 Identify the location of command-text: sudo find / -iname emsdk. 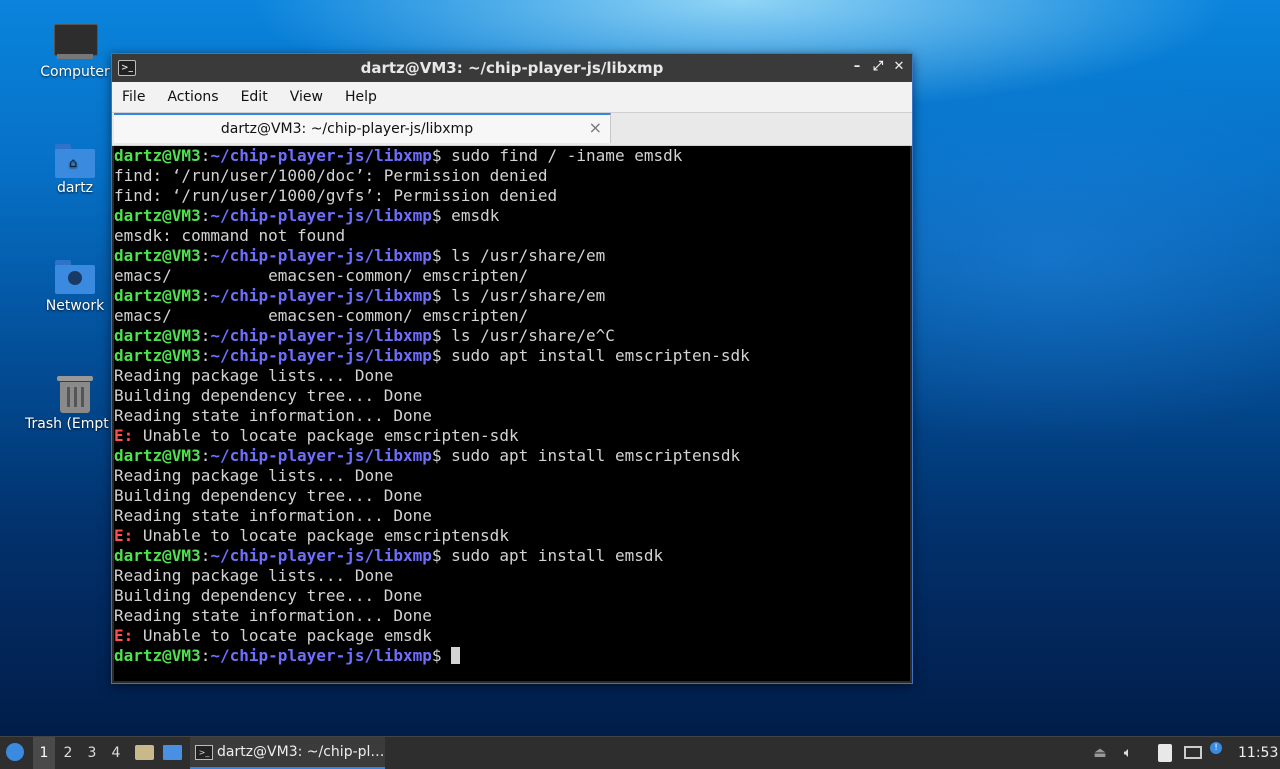
(562, 155).